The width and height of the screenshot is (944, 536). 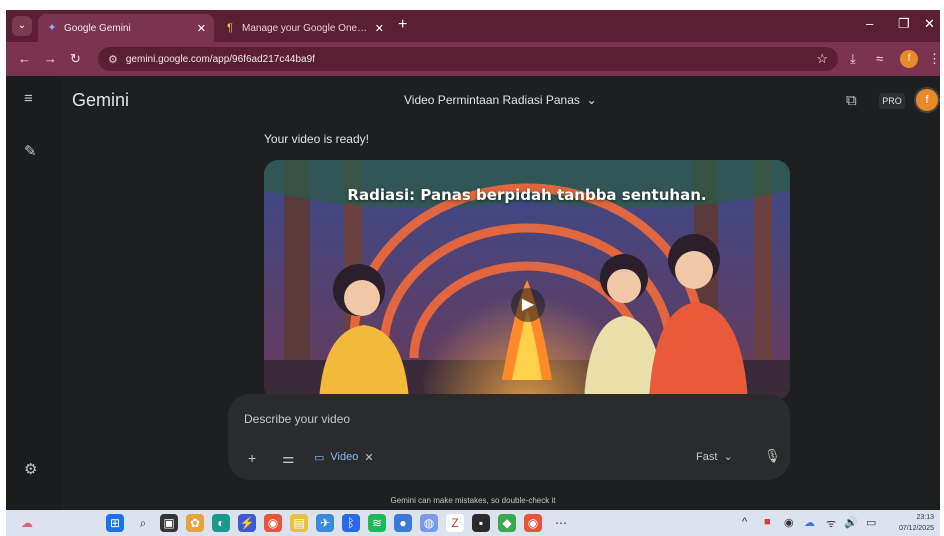 I want to click on prompt-input, so click(x=494, y=419).